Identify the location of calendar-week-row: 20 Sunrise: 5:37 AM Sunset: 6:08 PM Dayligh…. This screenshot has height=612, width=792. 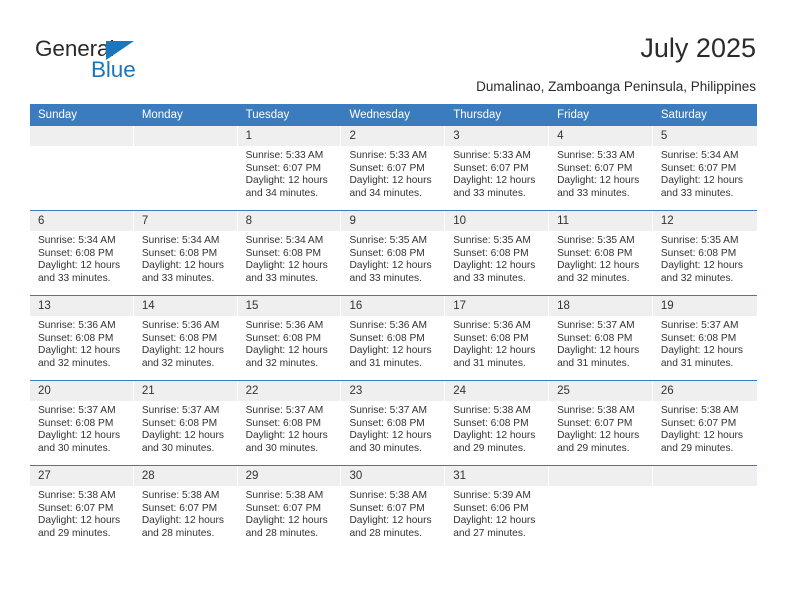
(393, 423).